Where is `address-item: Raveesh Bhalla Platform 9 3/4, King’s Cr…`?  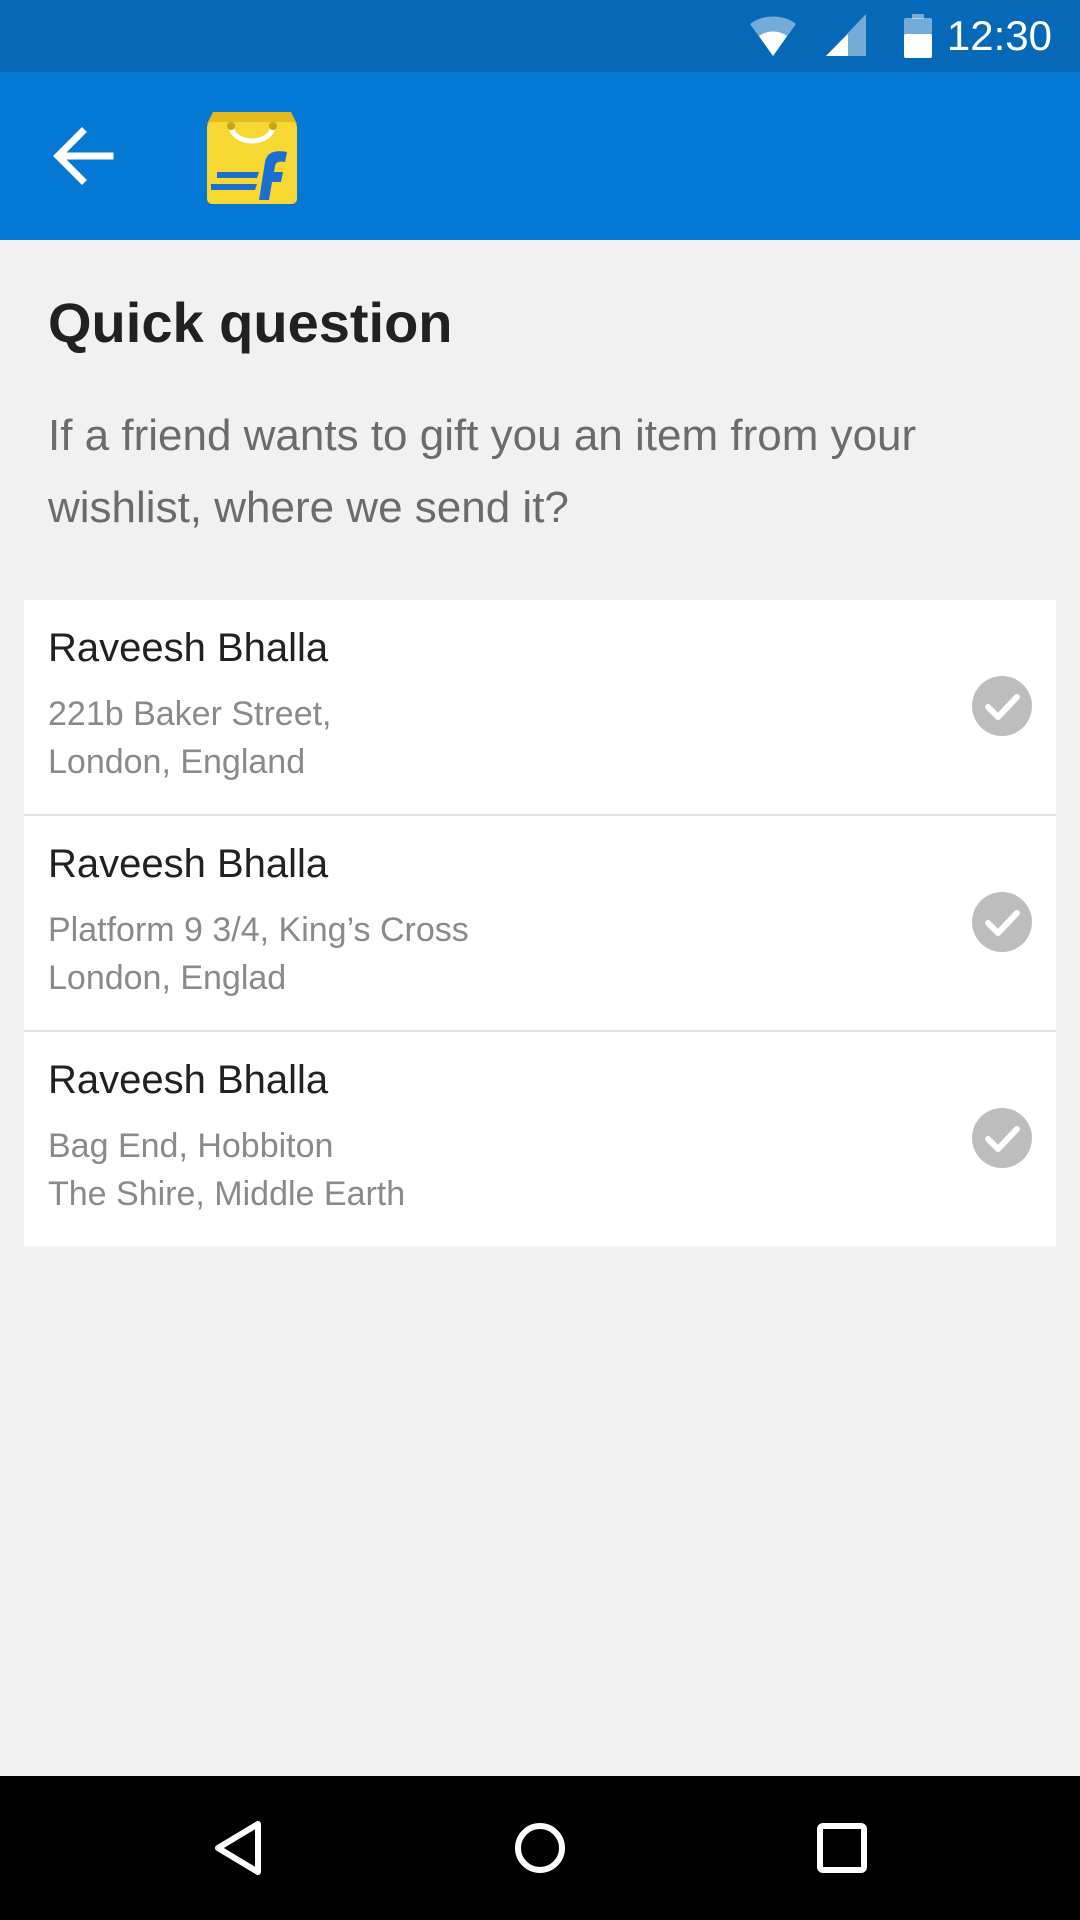 address-item: Raveesh Bhalla Platform 9 3/4, King’s Cr… is located at coordinates (540, 924).